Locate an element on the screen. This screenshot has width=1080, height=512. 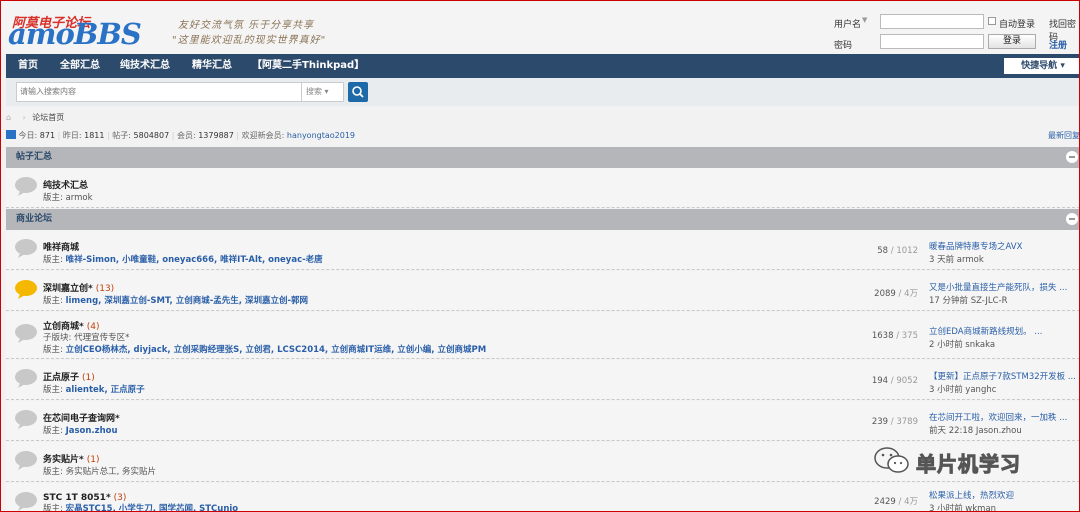
breadcrumb-forum-home: 论坛首页 is located at coordinates (48, 117).